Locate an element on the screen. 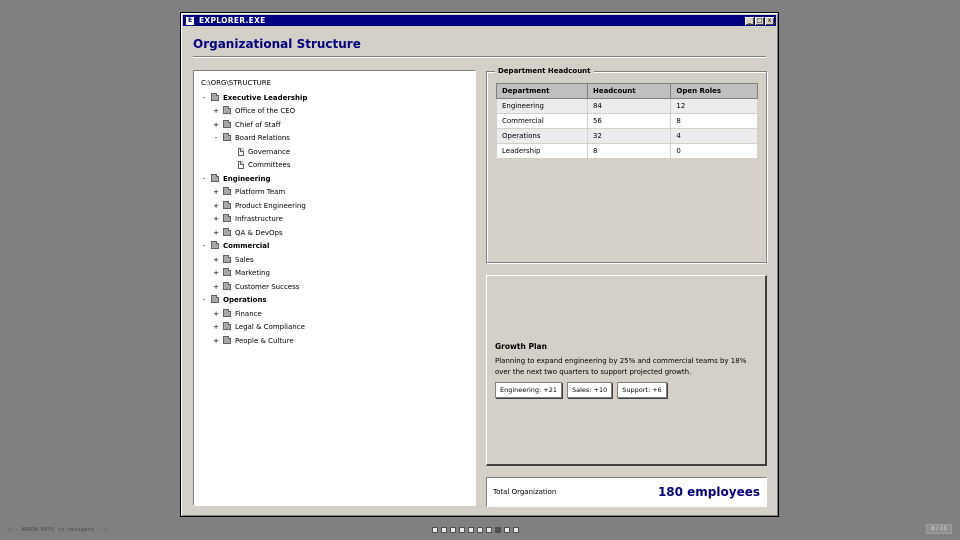 The image size is (960, 540). table-row: Commercial 56 8 is located at coordinates (627, 121).